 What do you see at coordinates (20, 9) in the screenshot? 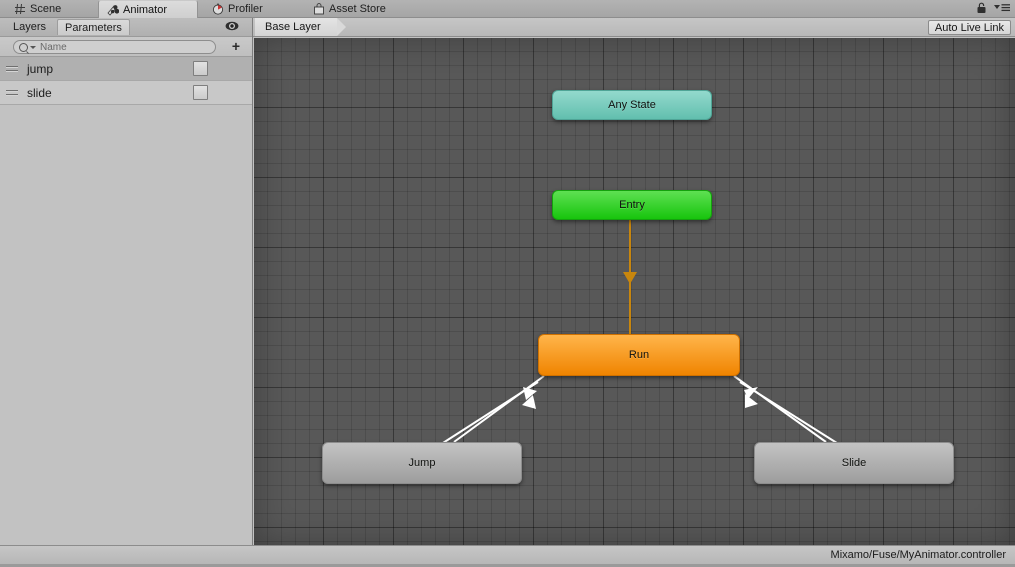
I see `grid-icon` at bounding box center [20, 9].